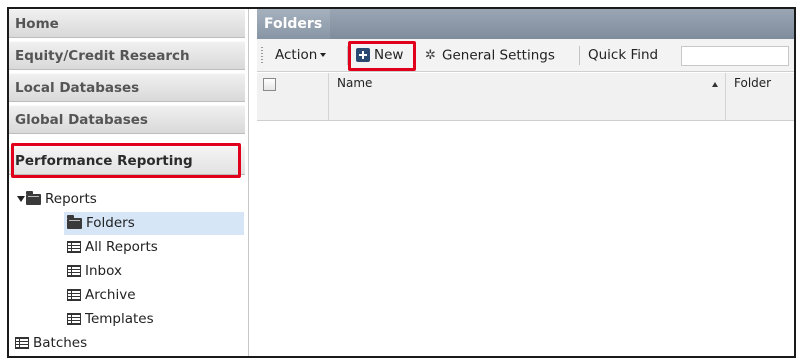 The width and height of the screenshot is (802, 364). Describe the element at coordinates (735, 56) in the screenshot. I see `quick-find-input` at that location.